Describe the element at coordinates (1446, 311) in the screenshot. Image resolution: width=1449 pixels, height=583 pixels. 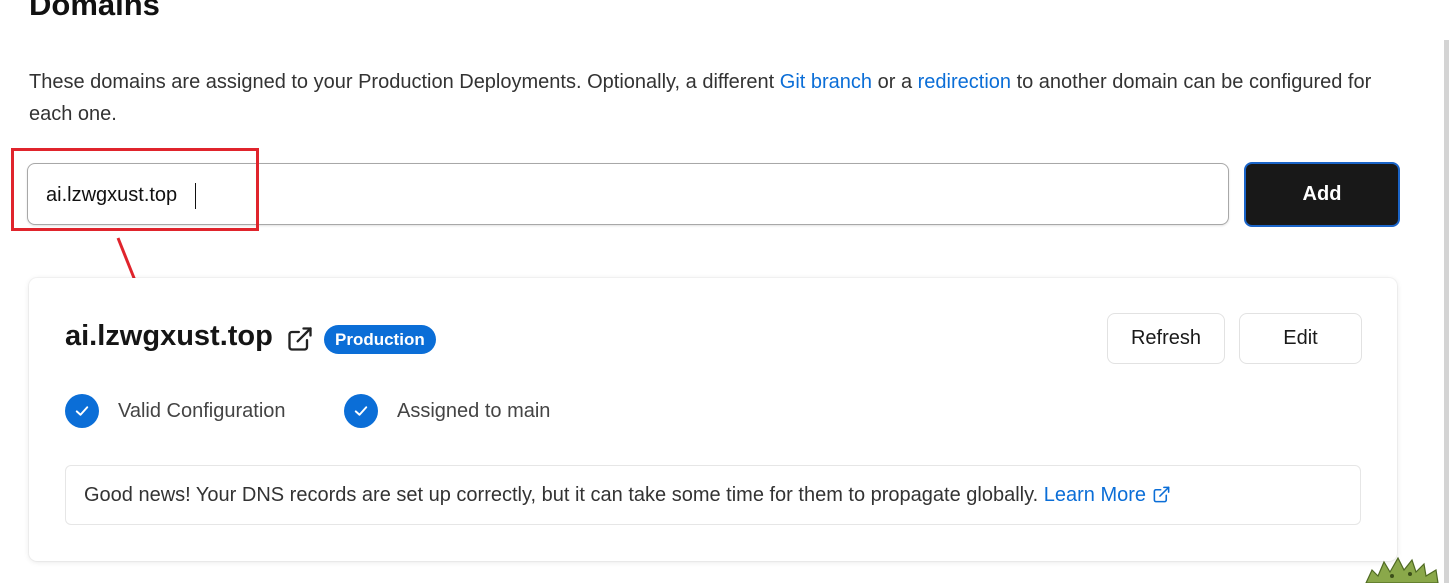
I see `page-scrollbar` at that location.